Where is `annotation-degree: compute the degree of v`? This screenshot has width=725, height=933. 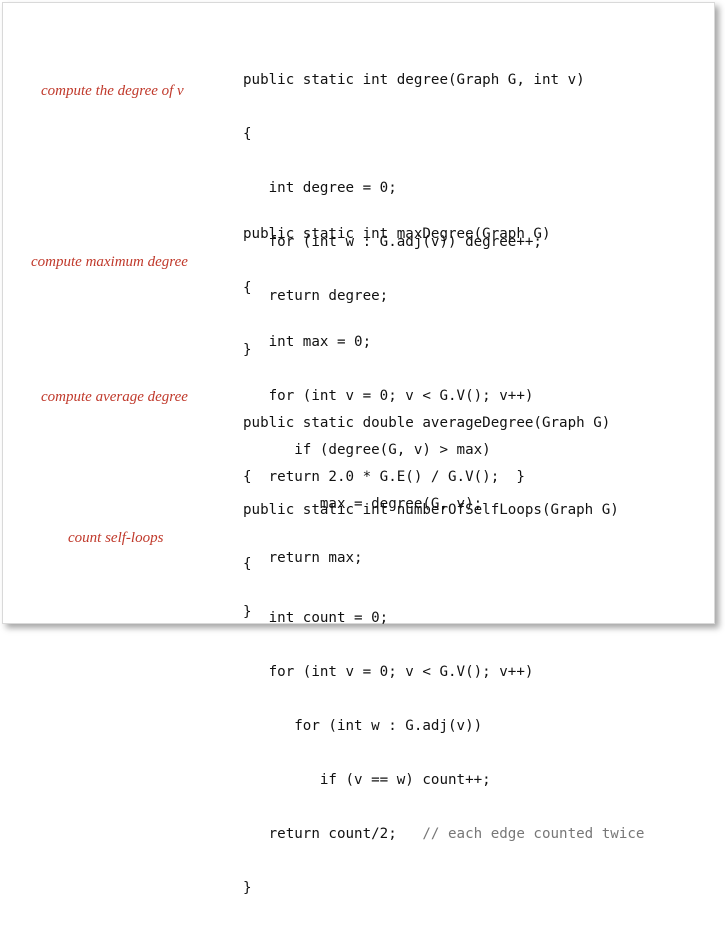 annotation-degree: compute the degree of v is located at coordinates (112, 91).